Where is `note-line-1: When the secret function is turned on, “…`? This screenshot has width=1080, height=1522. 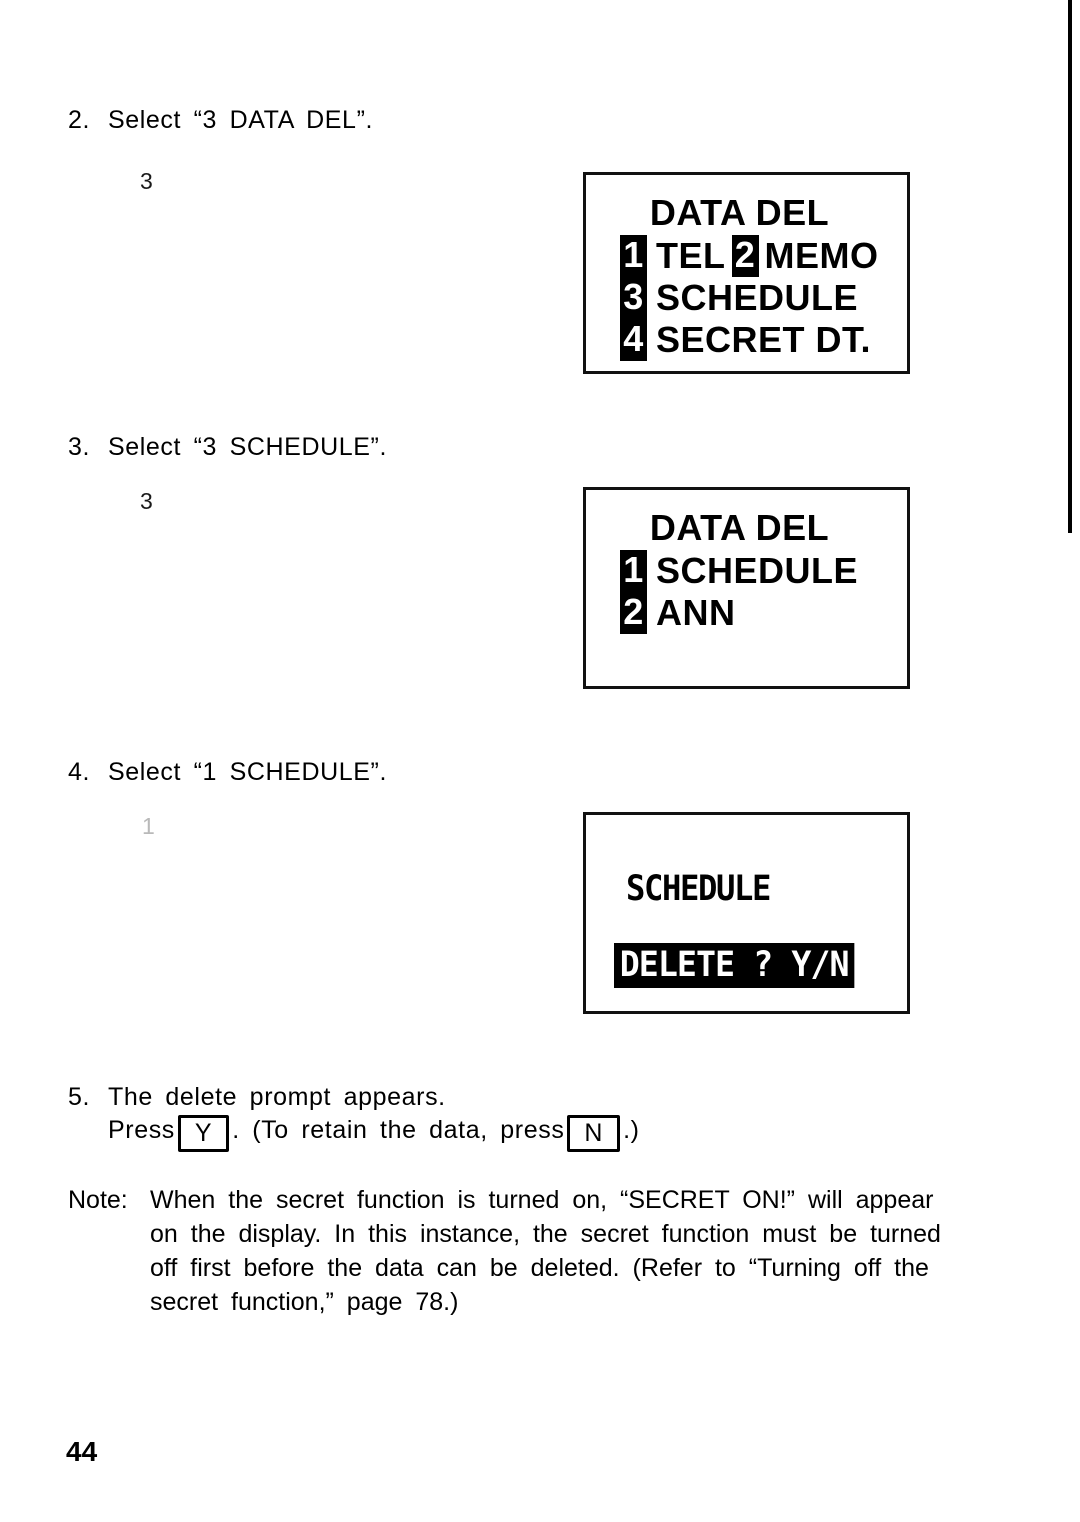
note-line-1: When the secret function is turned on, “… is located at coordinates (542, 1200).